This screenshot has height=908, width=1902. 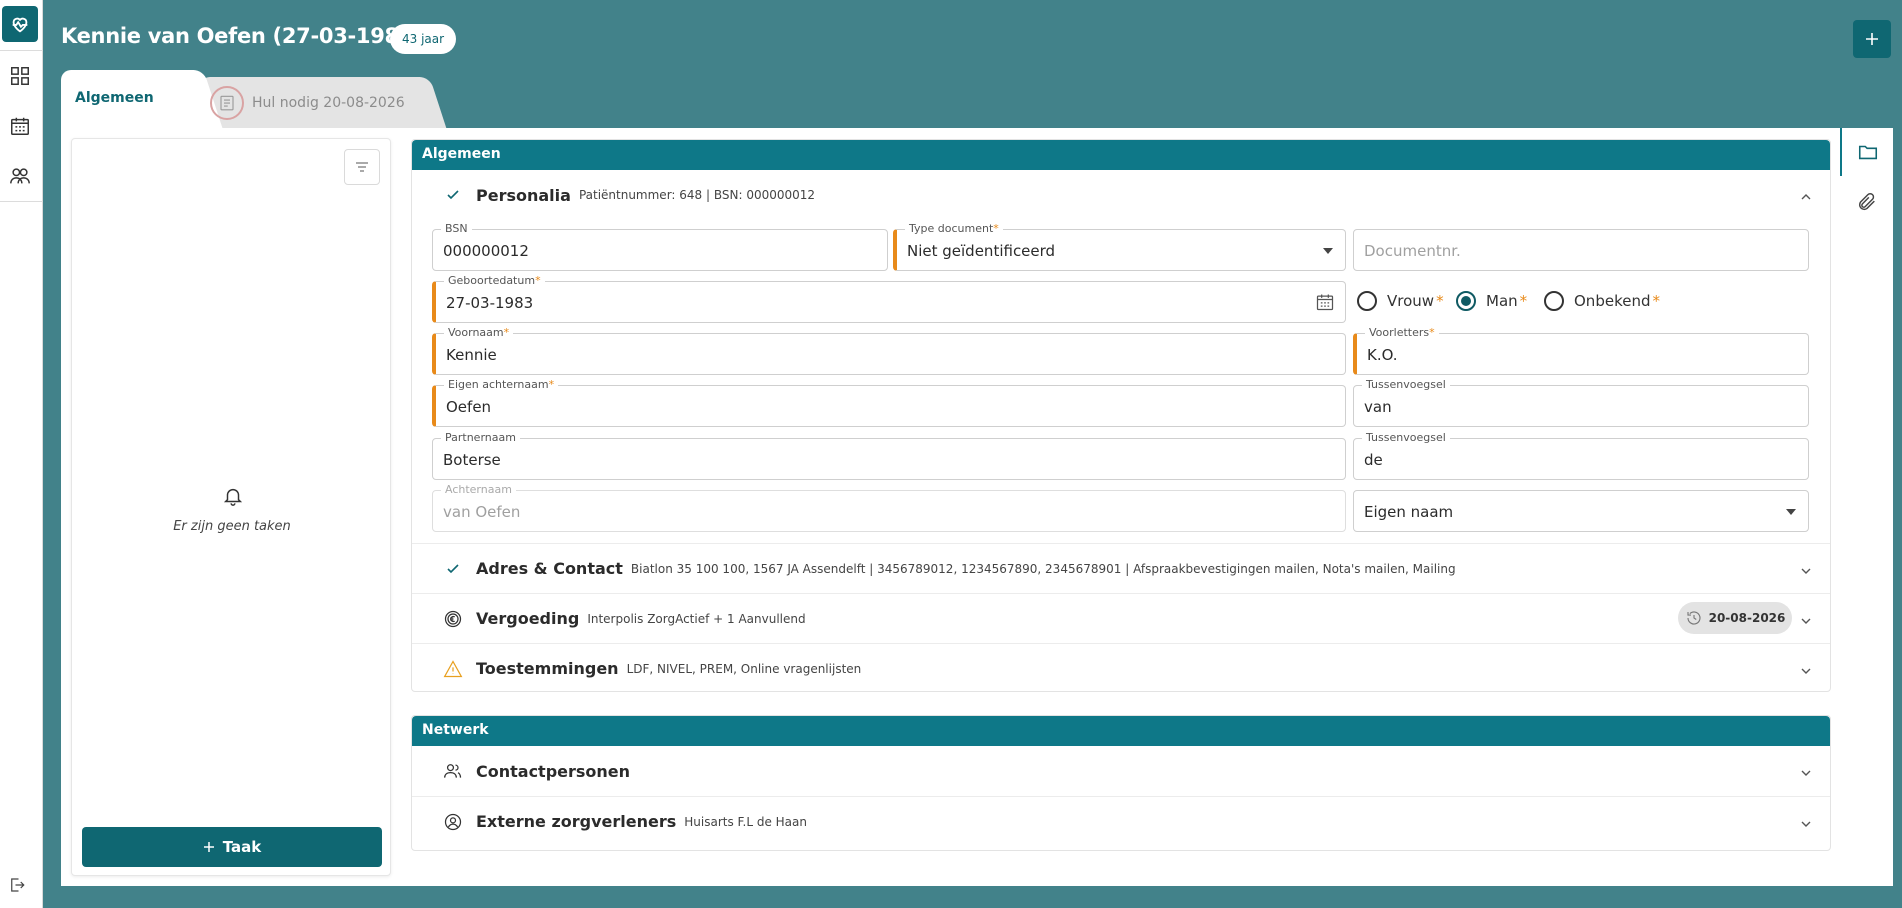 What do you see at coordinates (20, 24) in the screenshot?
I see `nav-home-button` at bounding box center [20, 24].